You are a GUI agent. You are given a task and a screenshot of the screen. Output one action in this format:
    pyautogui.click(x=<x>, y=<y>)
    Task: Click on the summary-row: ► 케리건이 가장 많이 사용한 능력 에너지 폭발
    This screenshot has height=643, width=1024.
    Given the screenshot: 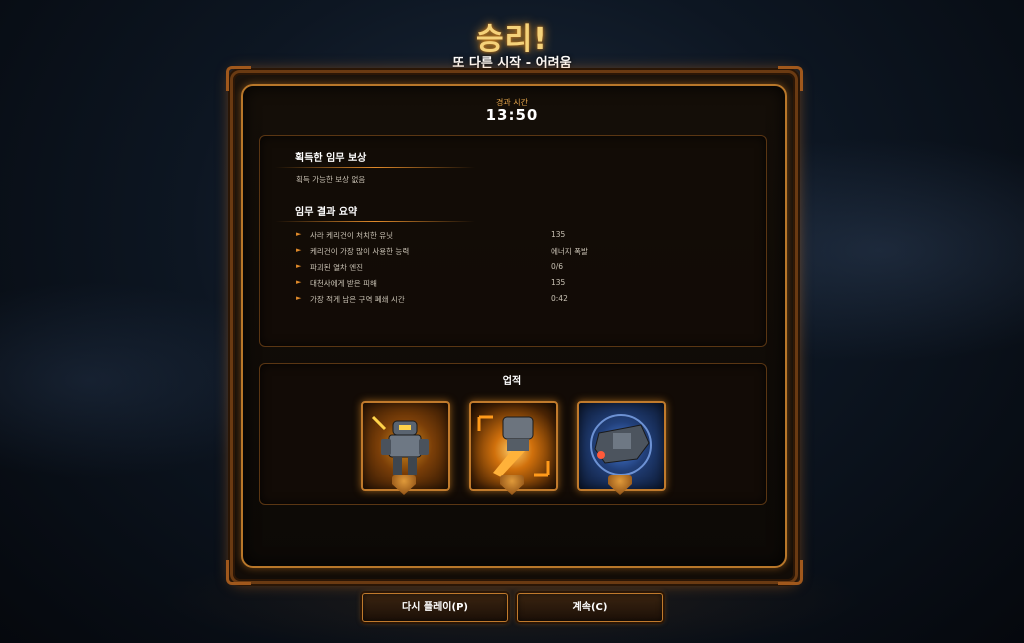 What is the action you would take?
    pyautogui.click(x=461, y=253)
    